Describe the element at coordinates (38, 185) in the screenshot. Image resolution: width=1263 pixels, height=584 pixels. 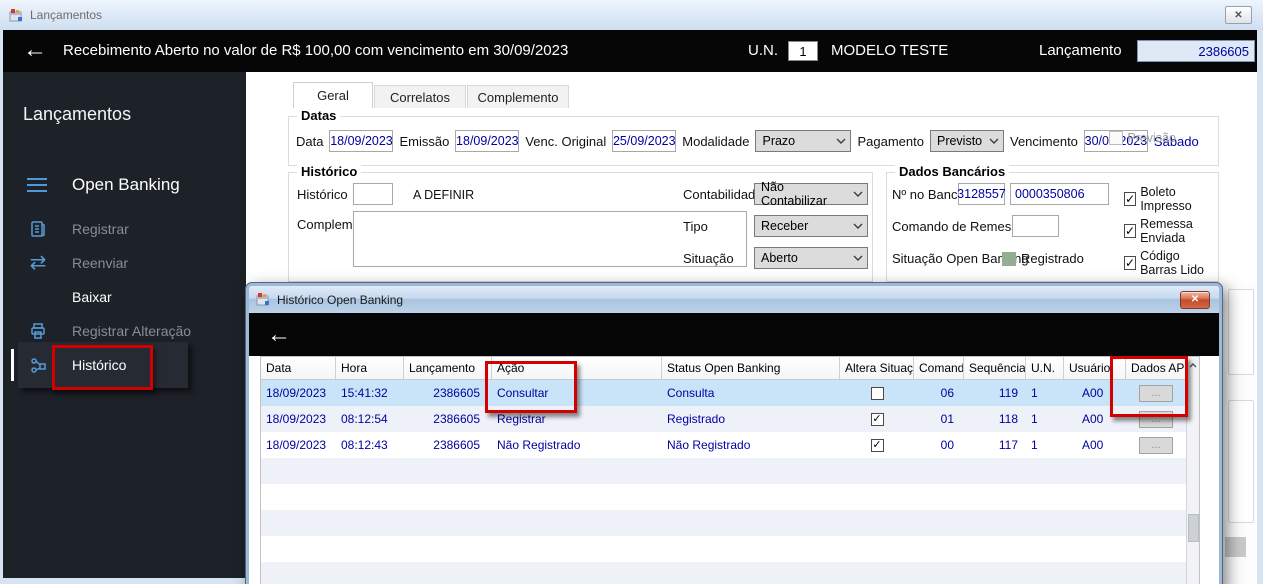
I see `menu-icon` at that location.